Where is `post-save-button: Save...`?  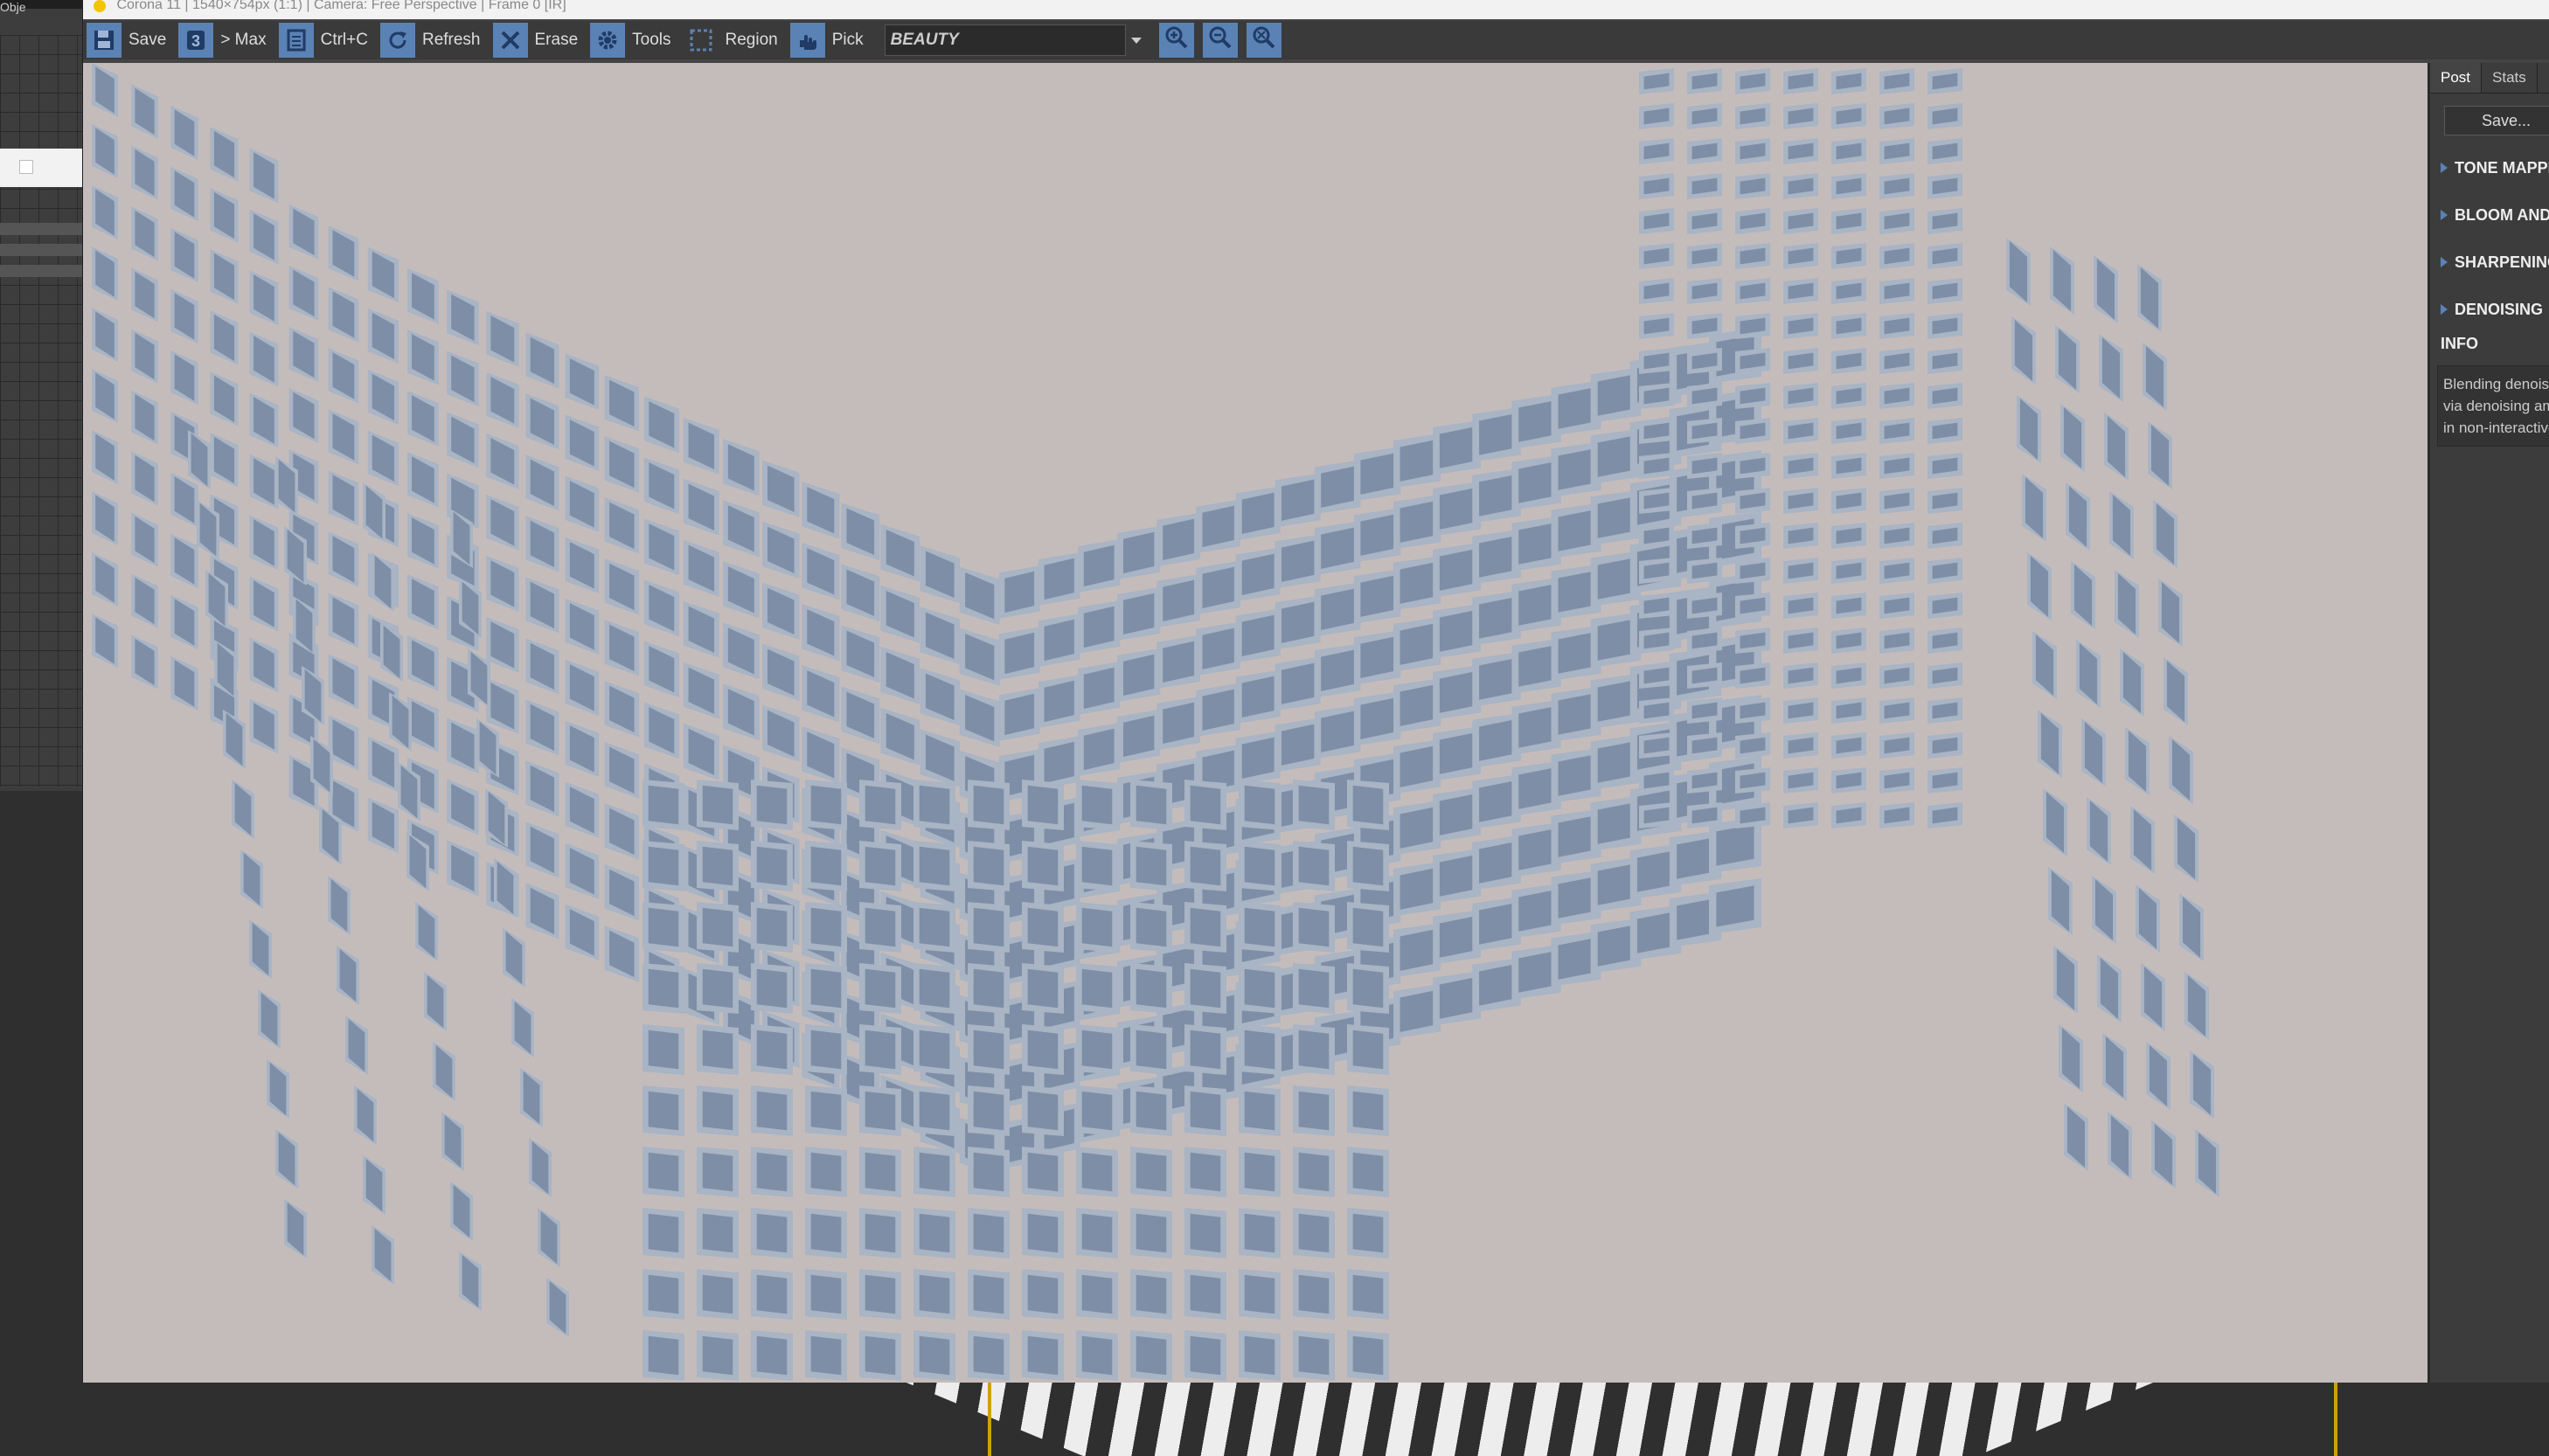 post-save-button: Save... is located at coordinates (2496, 120).